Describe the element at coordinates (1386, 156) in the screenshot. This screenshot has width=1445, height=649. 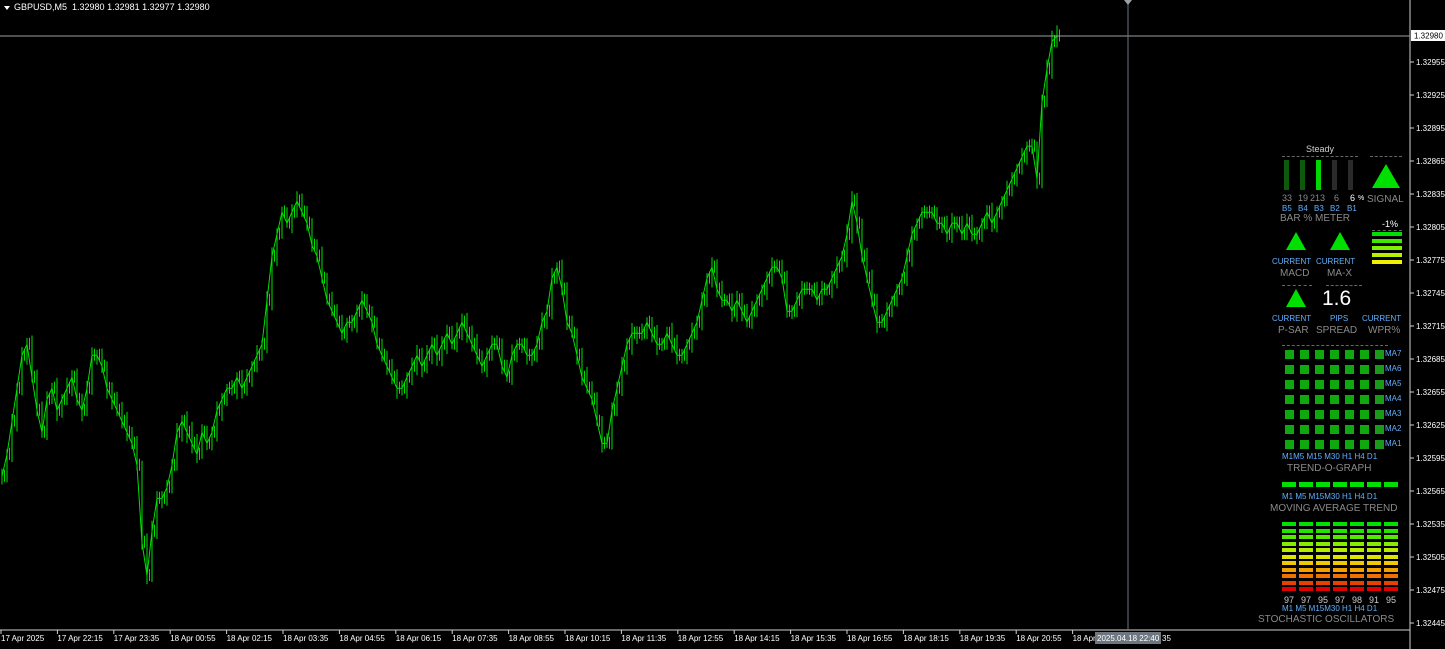
I see `signal-divider` at that location.